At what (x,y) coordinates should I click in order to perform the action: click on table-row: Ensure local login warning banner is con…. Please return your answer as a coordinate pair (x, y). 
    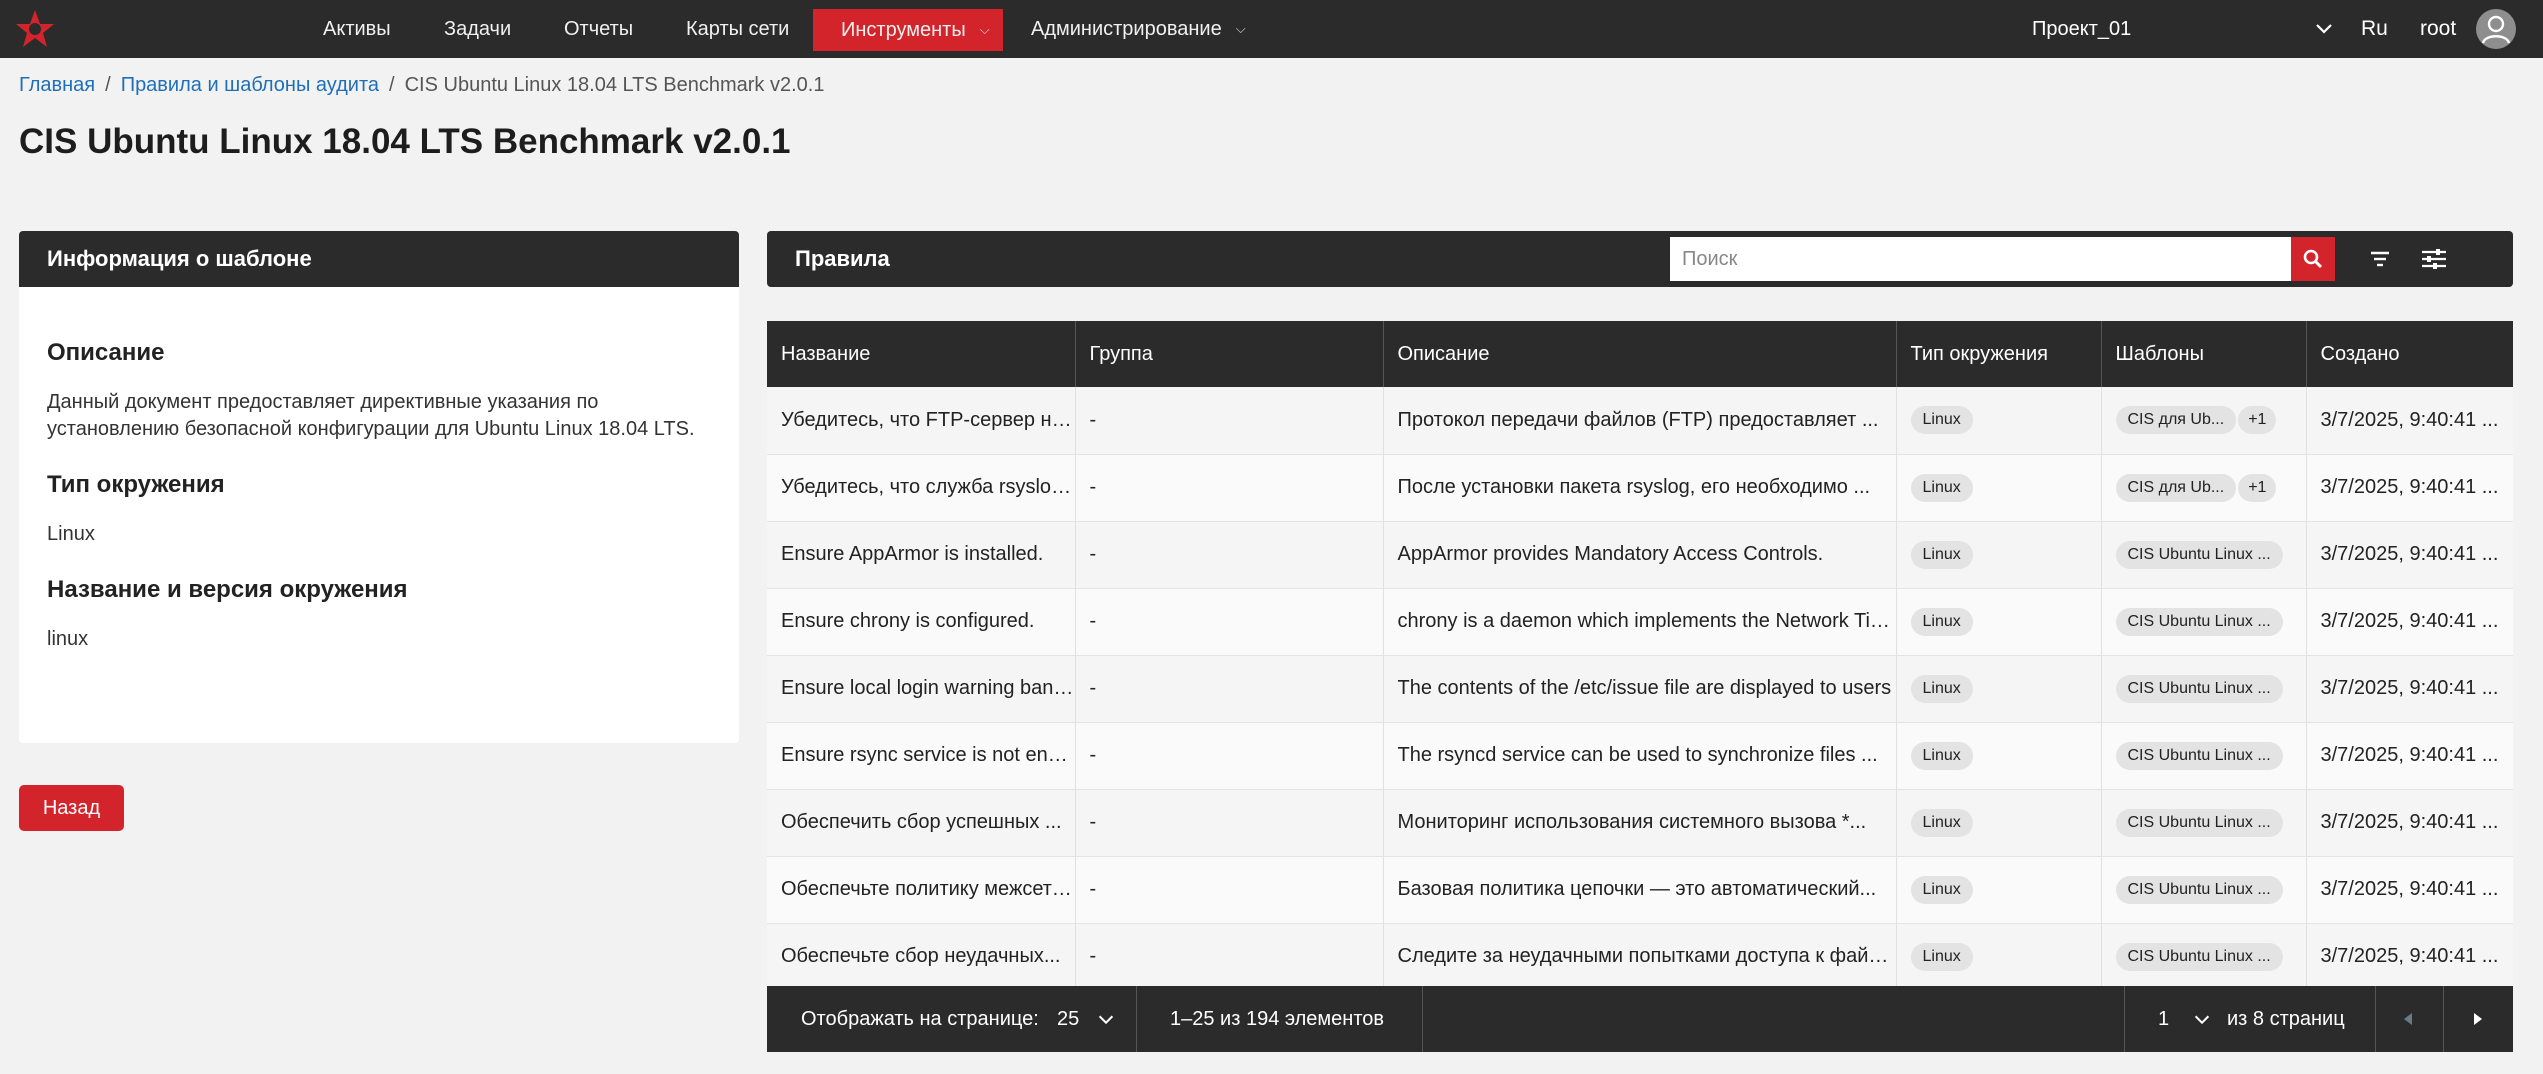
    Looking at the image, I should click on (1640, 689).